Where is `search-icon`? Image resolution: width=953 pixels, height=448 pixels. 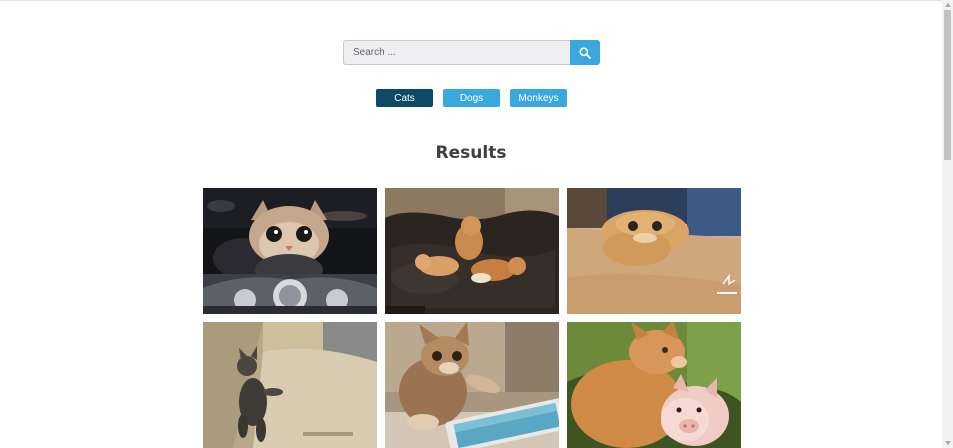 search-icon is located at coordinates (585, 52).